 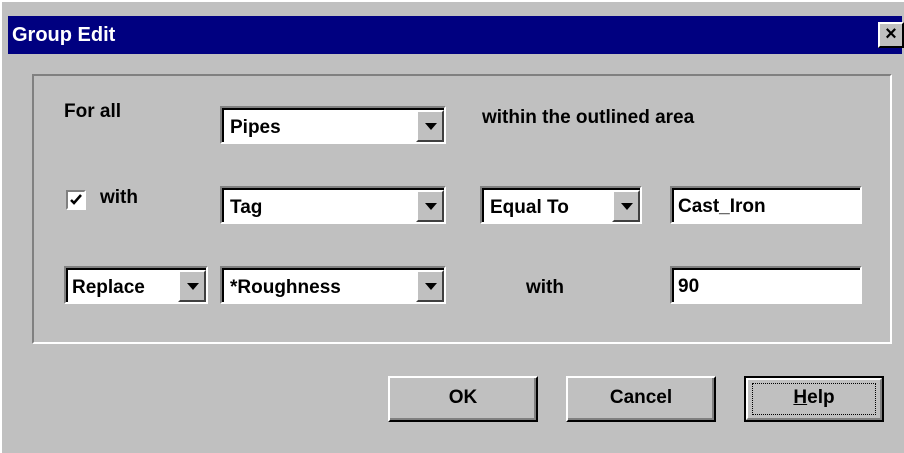 What do you see at coordinates (689, 286) in the screenshot?
I see `replacement-value-text: 90` at bounding box center [689, 286].